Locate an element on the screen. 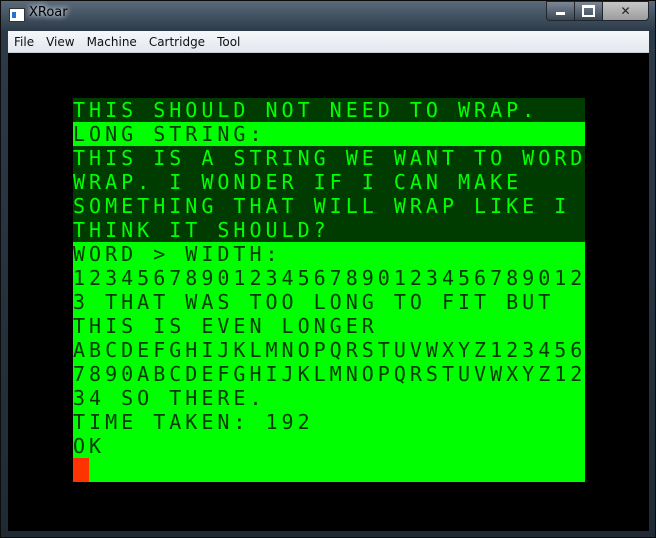  screen-line: OK is located at coordinates (89, 446).